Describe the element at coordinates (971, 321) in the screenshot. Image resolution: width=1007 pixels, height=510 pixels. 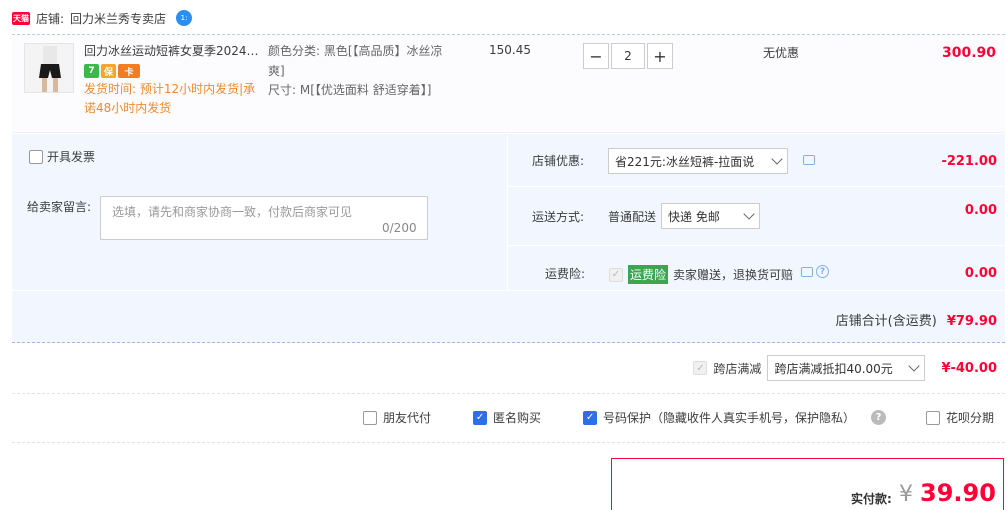
I see `shop-total-amount: ¥79.90` at that location.